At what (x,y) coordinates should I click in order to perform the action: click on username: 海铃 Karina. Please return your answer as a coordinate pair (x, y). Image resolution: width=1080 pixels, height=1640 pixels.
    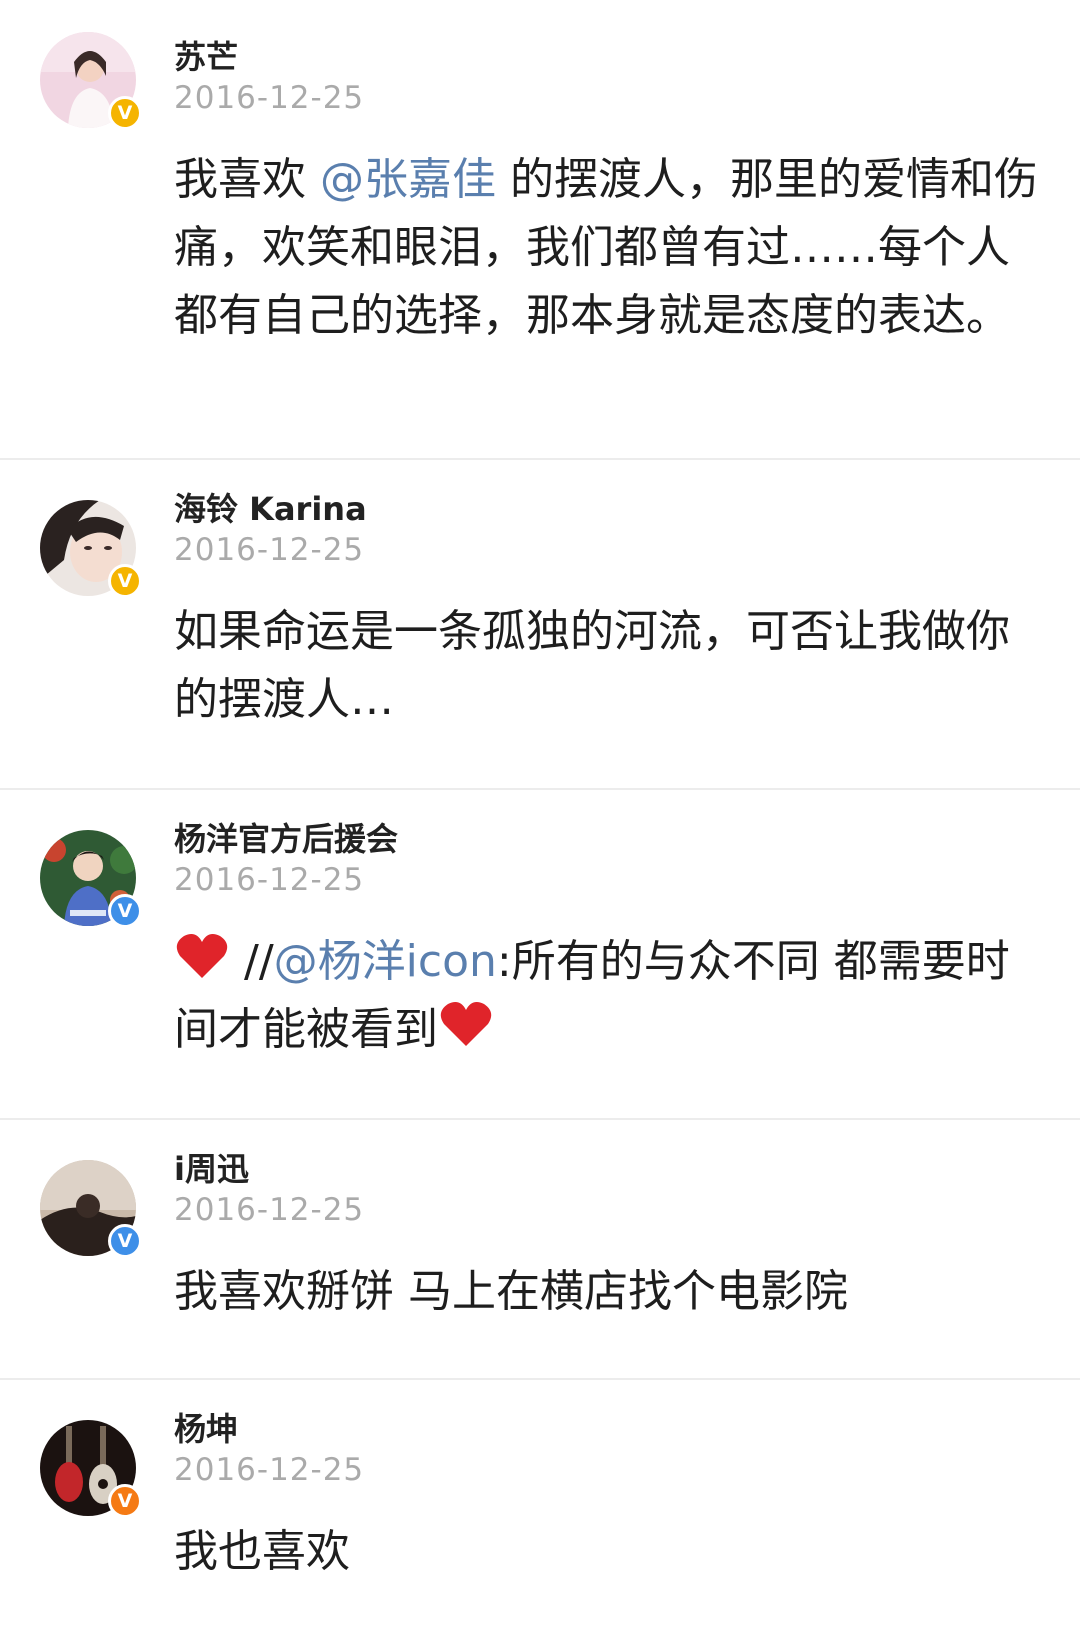
    Looking at the image, I should click on (270, 507).